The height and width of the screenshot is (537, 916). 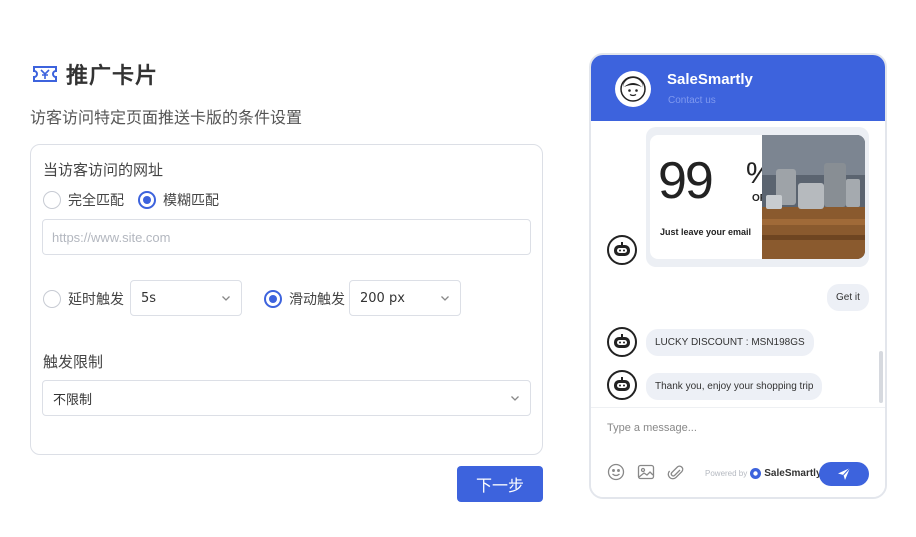 I want to click on powered-by-text: Powered by, so click(x=726, y=473).